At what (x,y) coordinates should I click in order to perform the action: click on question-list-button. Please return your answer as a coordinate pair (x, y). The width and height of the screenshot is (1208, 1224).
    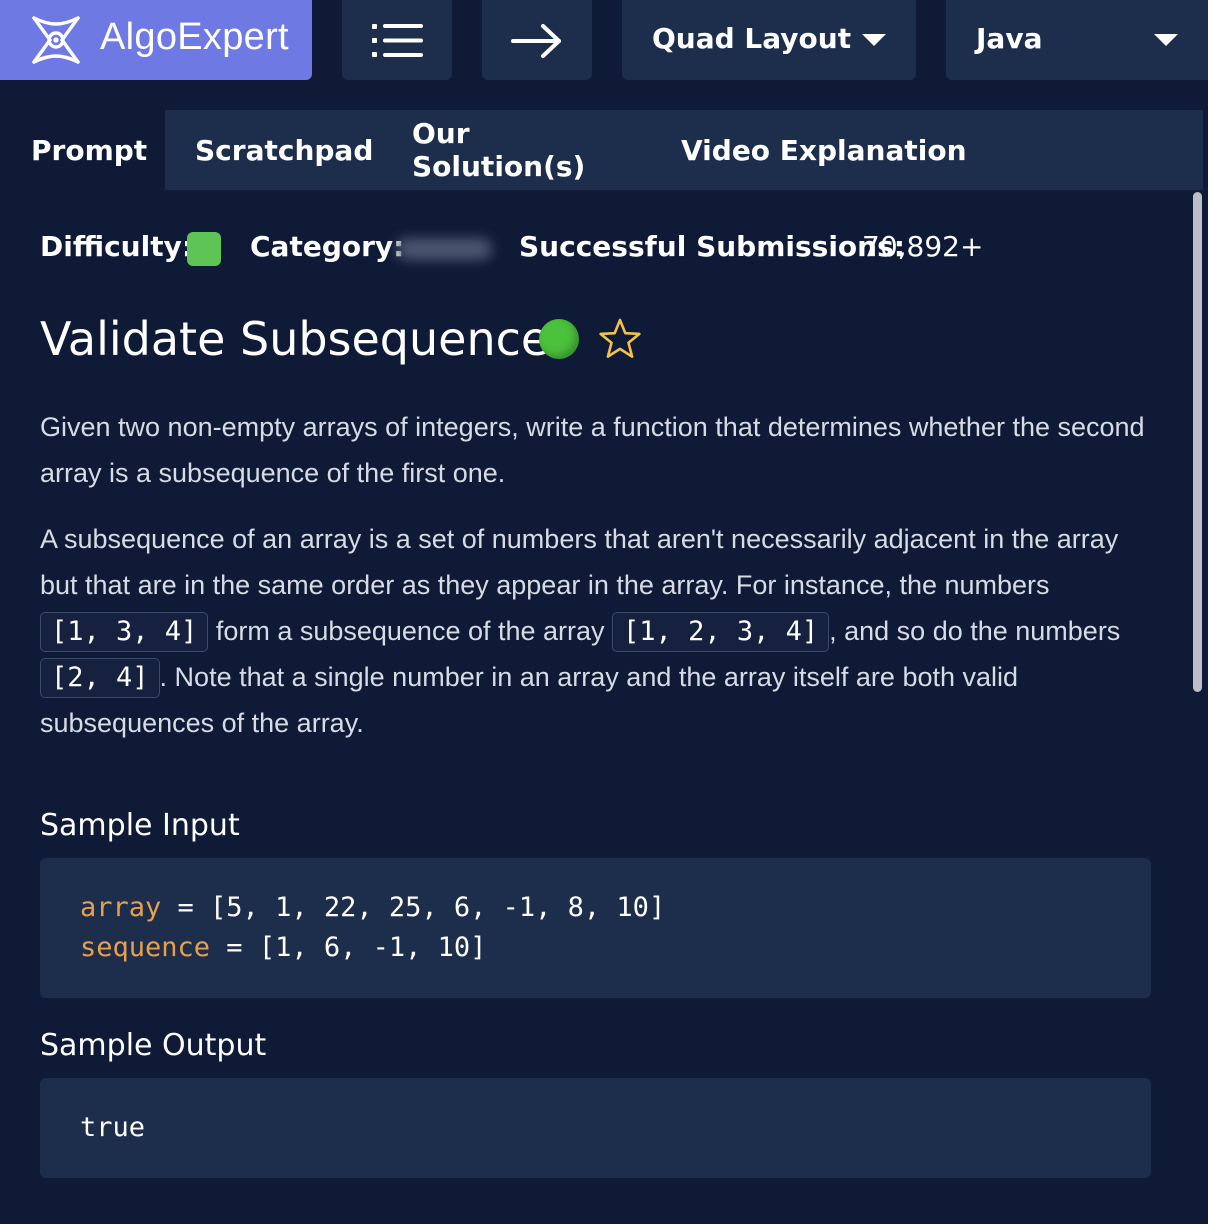
    Looking at the image, I should click on (397, 40).